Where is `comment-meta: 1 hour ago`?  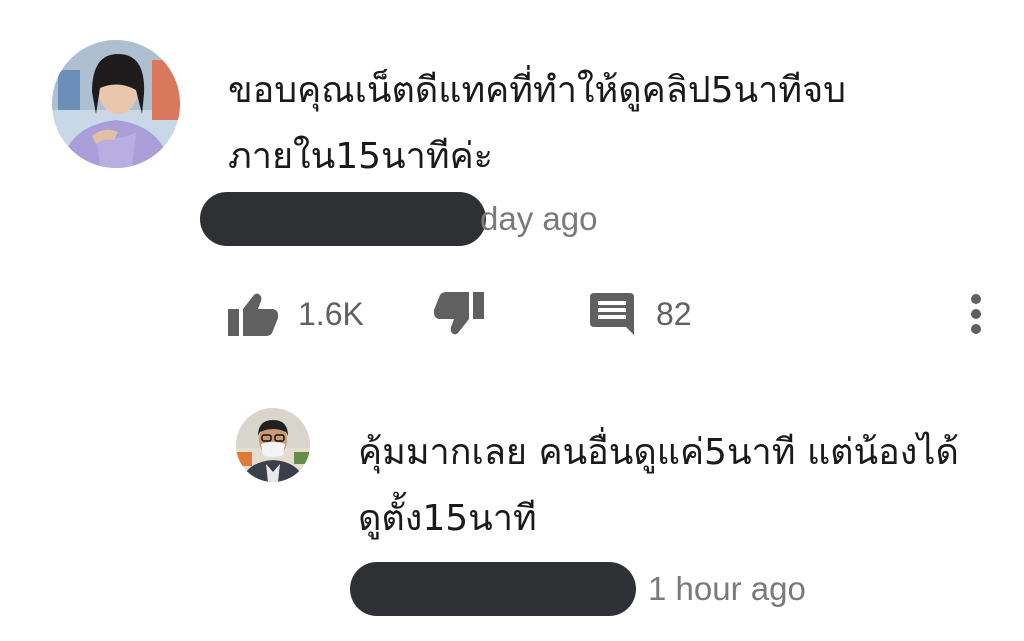 comment-meta: 1 hour ago is located at coordinates (578, 589).